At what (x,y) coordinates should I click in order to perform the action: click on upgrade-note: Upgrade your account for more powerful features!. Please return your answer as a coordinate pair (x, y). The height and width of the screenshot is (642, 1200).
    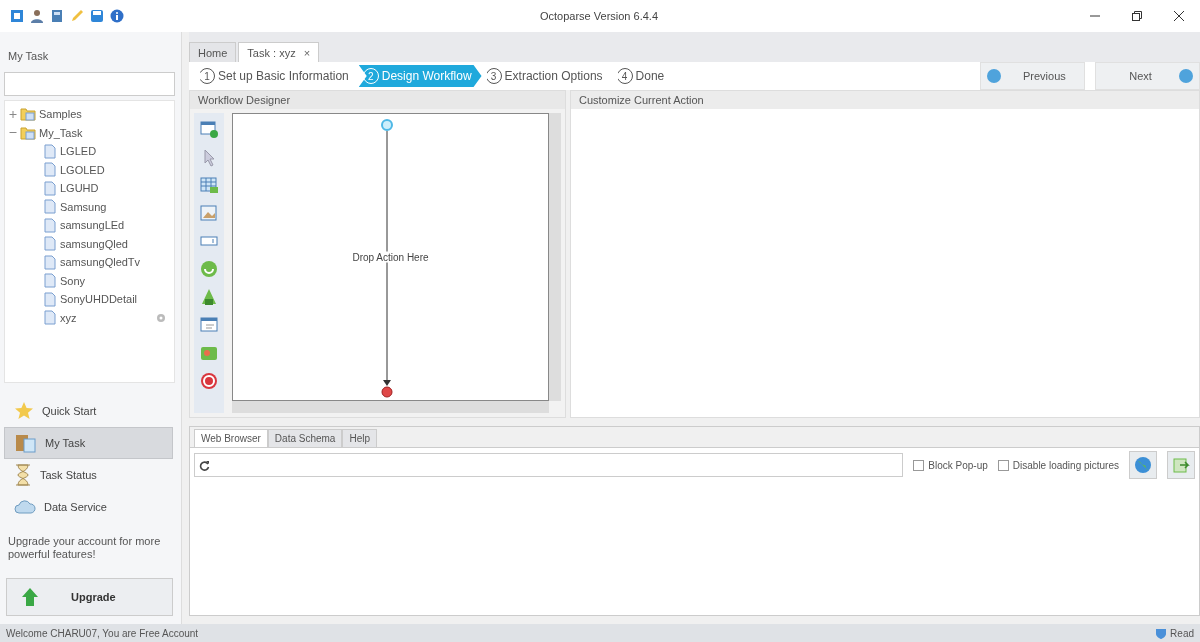
    Looking at the image, I should click on (84, 547).